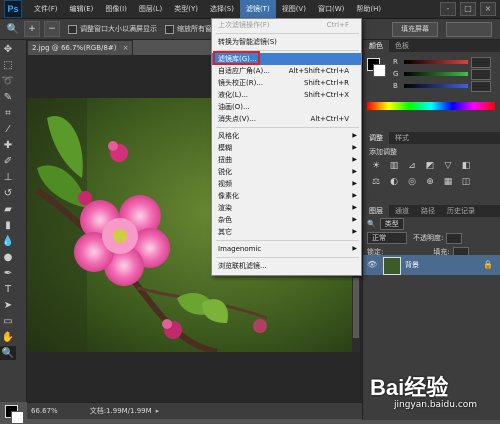  What do you see at coordinates (402, 46) in the screenshot?
I see `tab-swatches: 色板` at bounding box center [402, 46].